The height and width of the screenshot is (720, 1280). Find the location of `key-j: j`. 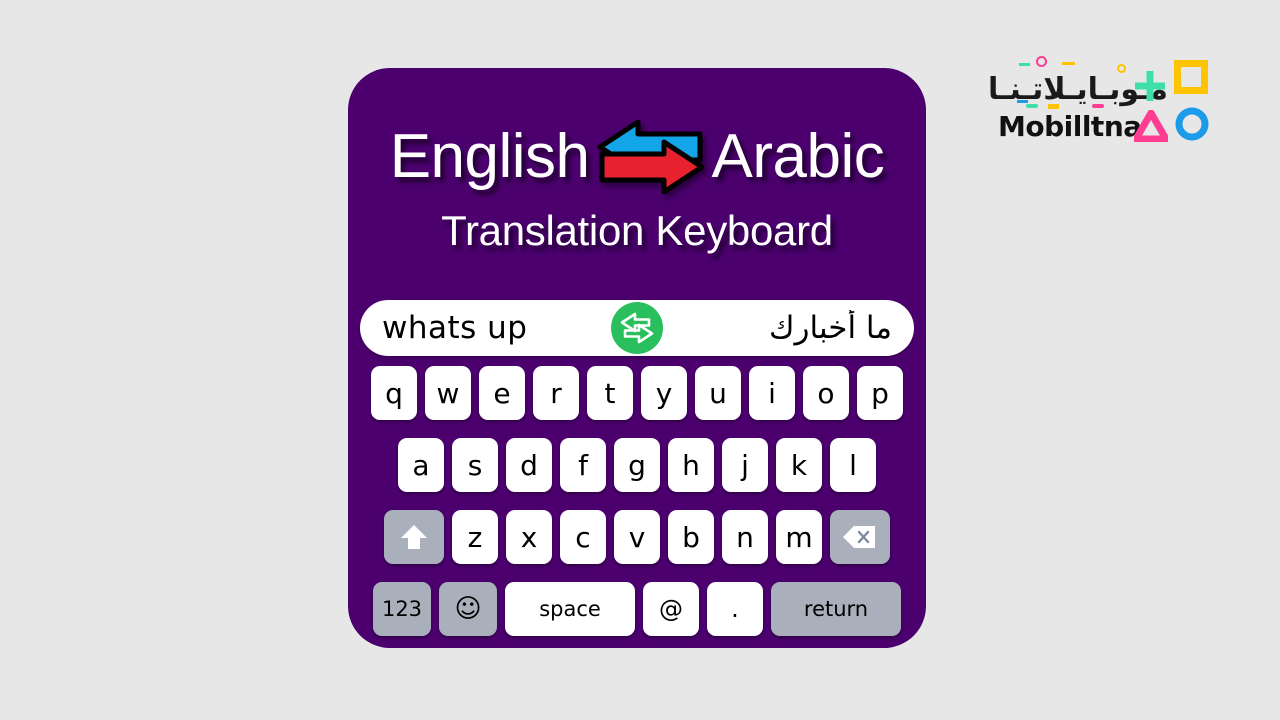

key-j: j is located at coordinates (745, 465).